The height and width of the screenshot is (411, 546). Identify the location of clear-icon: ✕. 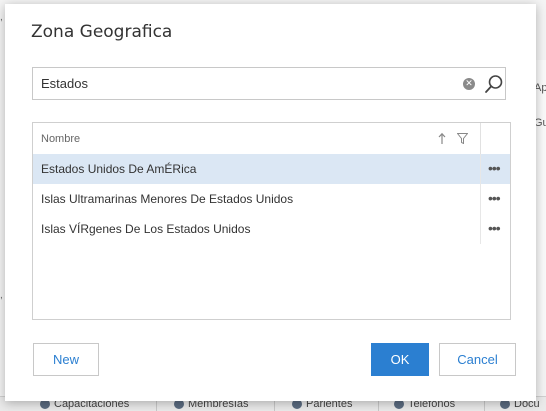
(469, 84).